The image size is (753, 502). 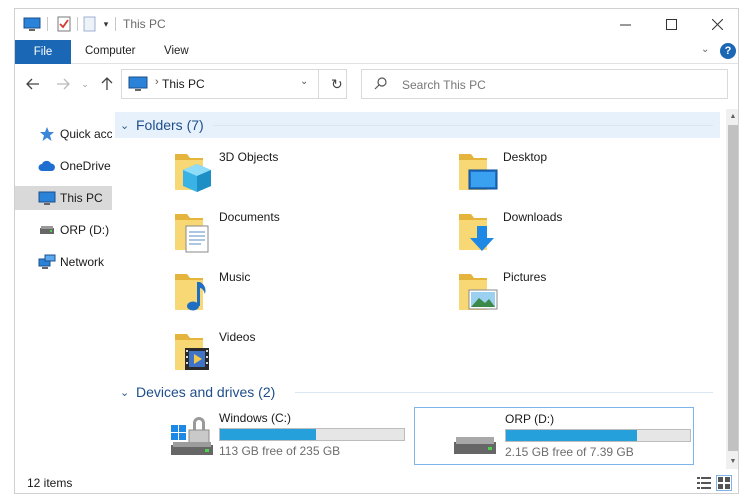 What do you see at coordinates (176, 51) in the screenshot?
I see `tab-view: View` at bounding box center [176, 51].